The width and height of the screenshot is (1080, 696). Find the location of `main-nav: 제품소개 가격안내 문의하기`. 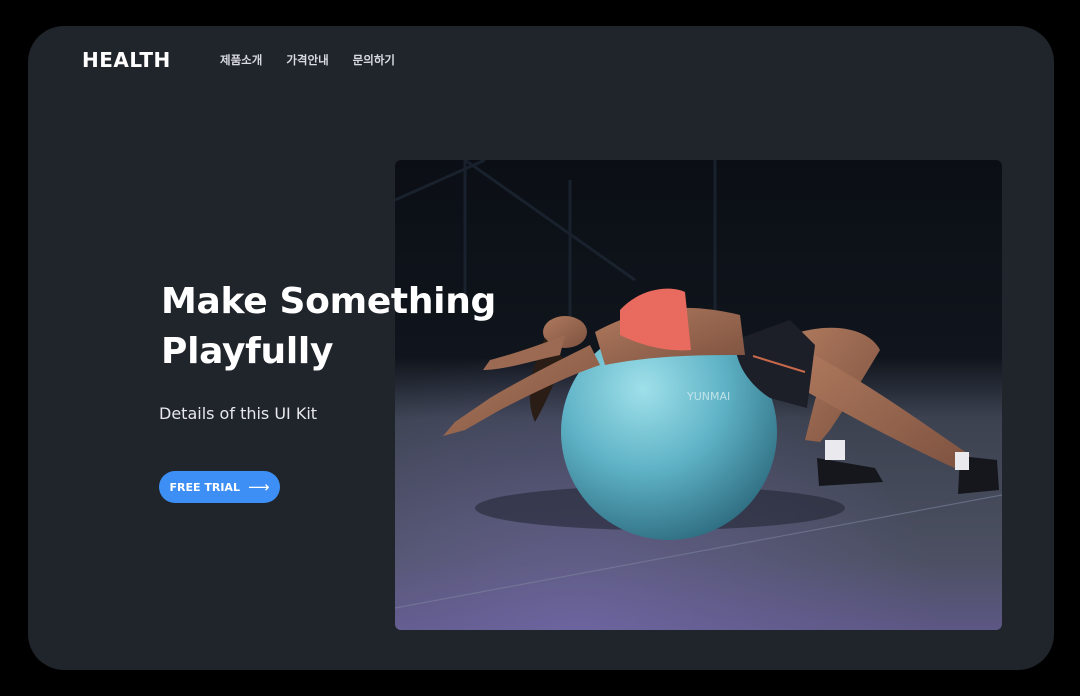

main-nav: 제품소개 가격안내 문의하기 is located at coordinates (307, 60).